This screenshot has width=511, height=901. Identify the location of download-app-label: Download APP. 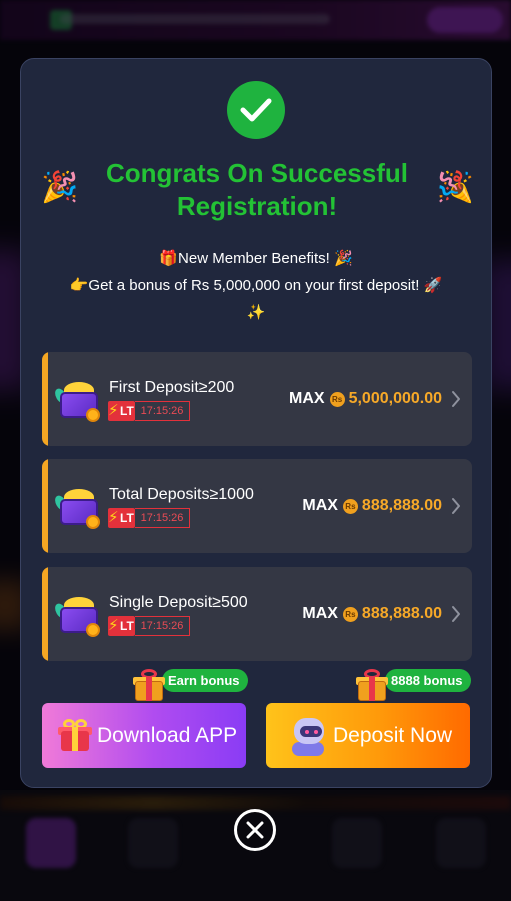
(167, 735).